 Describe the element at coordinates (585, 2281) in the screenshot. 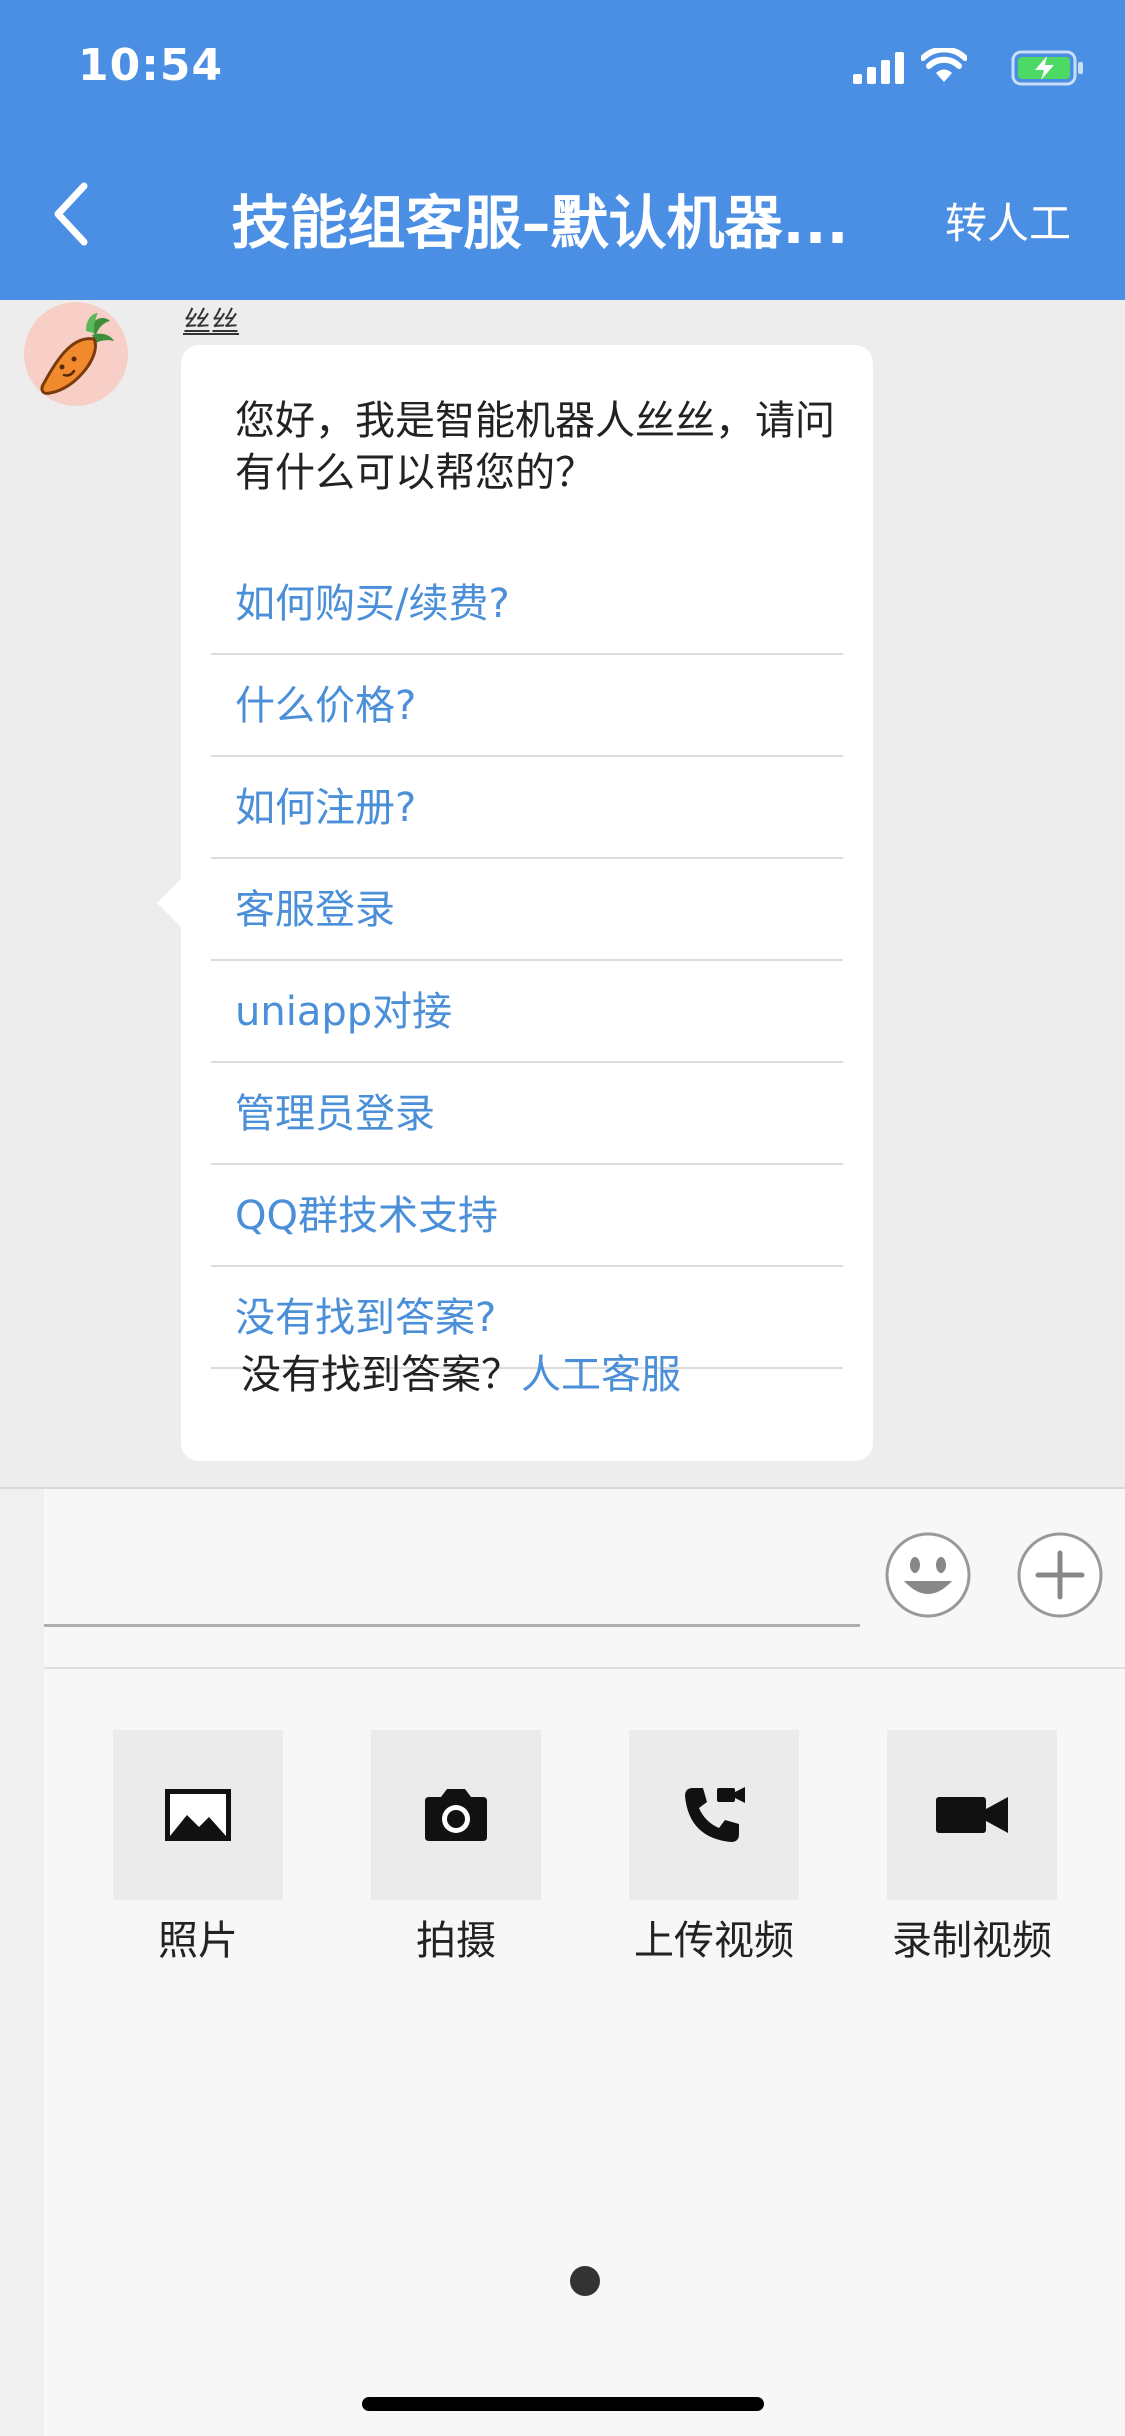

I see `page-indicator-dot` at that location.